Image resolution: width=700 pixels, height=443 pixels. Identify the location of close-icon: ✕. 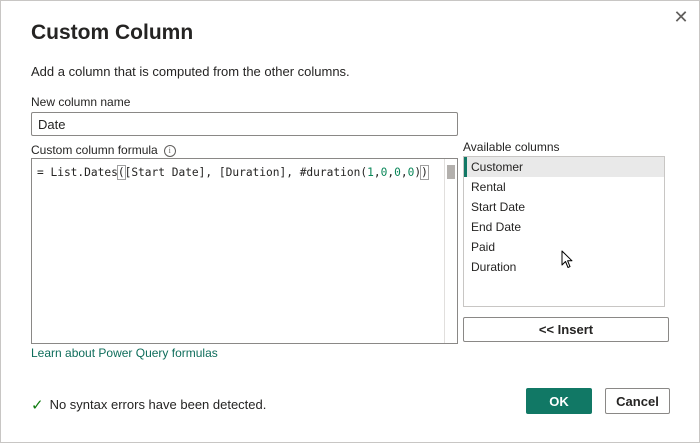
(681, 17).